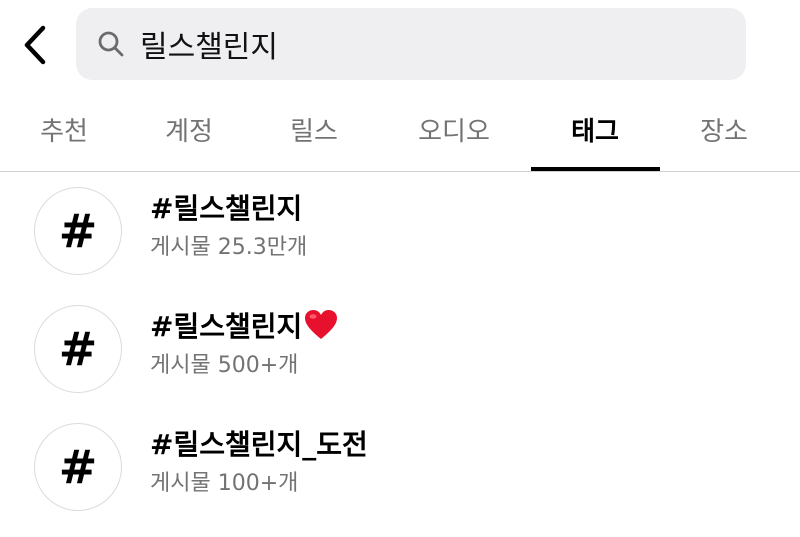 The image size is (800, 537). Describe the element at coordinates (595, 169) in the screenshot. I see `active-tab-indicator` at that location.